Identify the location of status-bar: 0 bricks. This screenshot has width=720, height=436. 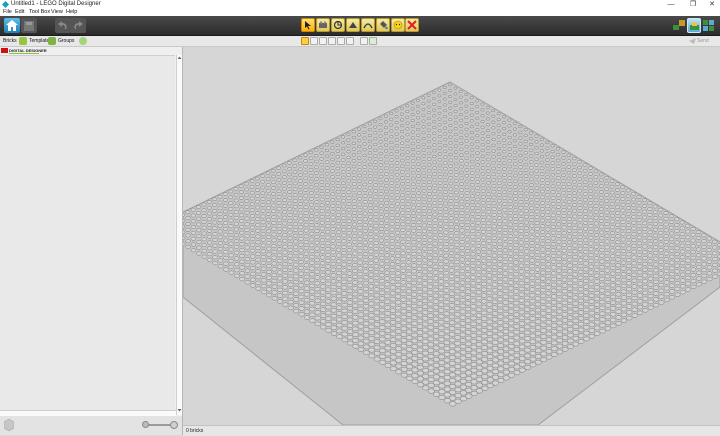
(451, 430).